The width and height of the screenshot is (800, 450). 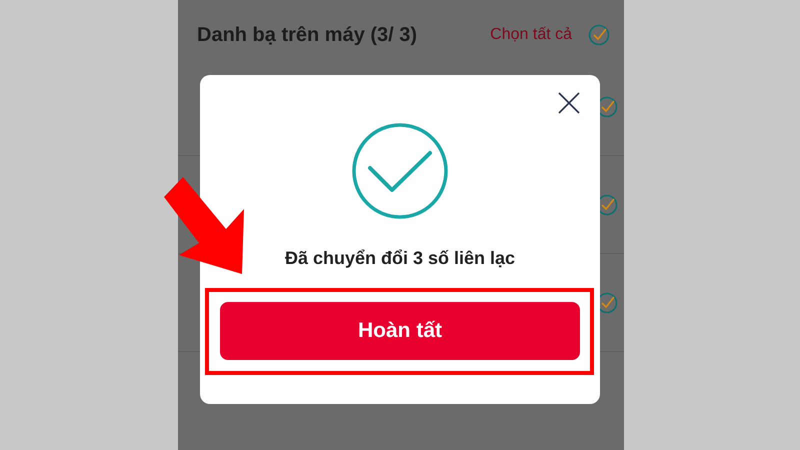 What do you see at coordinates (599, 35) in the screenshot?
I see `select-all-check-icon` at bounding box center [599, 35].